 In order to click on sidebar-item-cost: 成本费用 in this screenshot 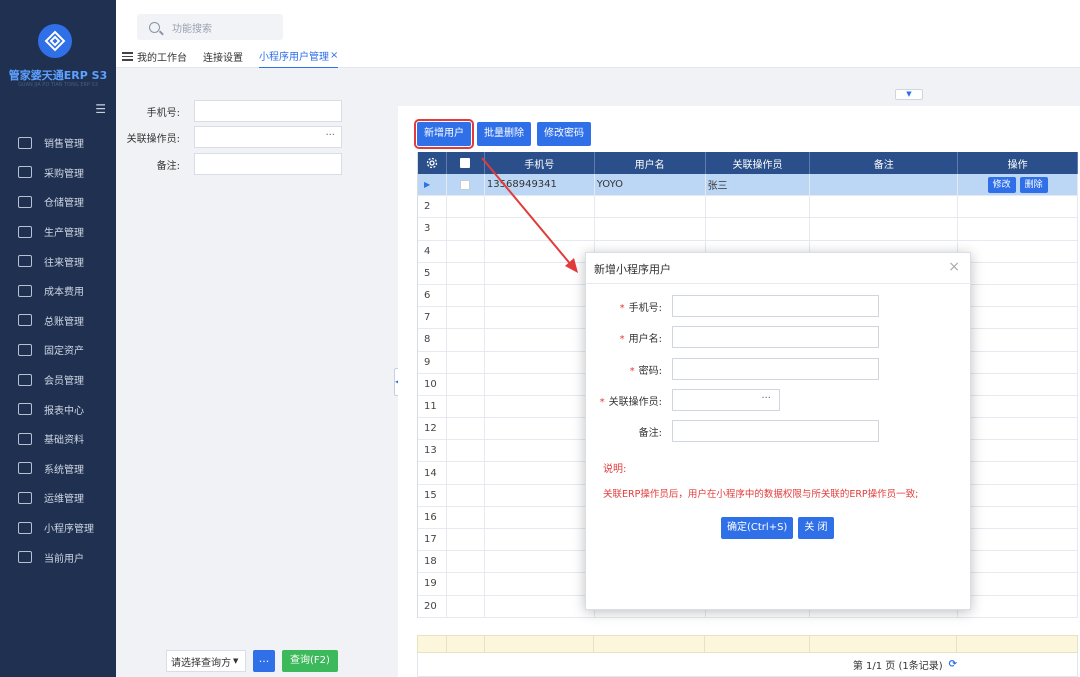, I will do `click(58, 291)`.